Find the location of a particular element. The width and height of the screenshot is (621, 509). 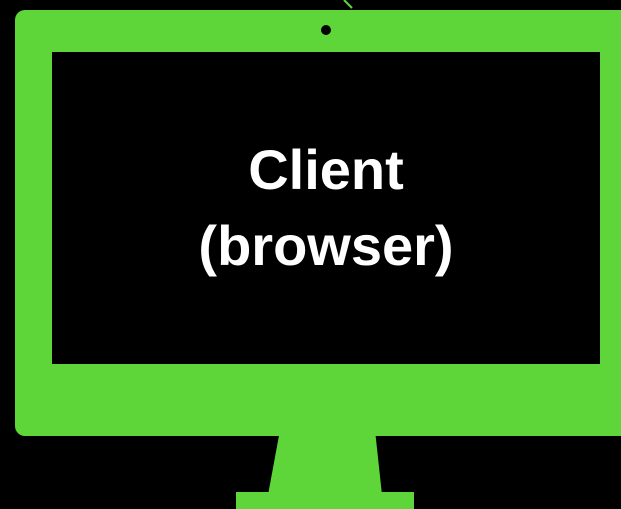

monitor-stand-base is located at coordinates (325, 500).